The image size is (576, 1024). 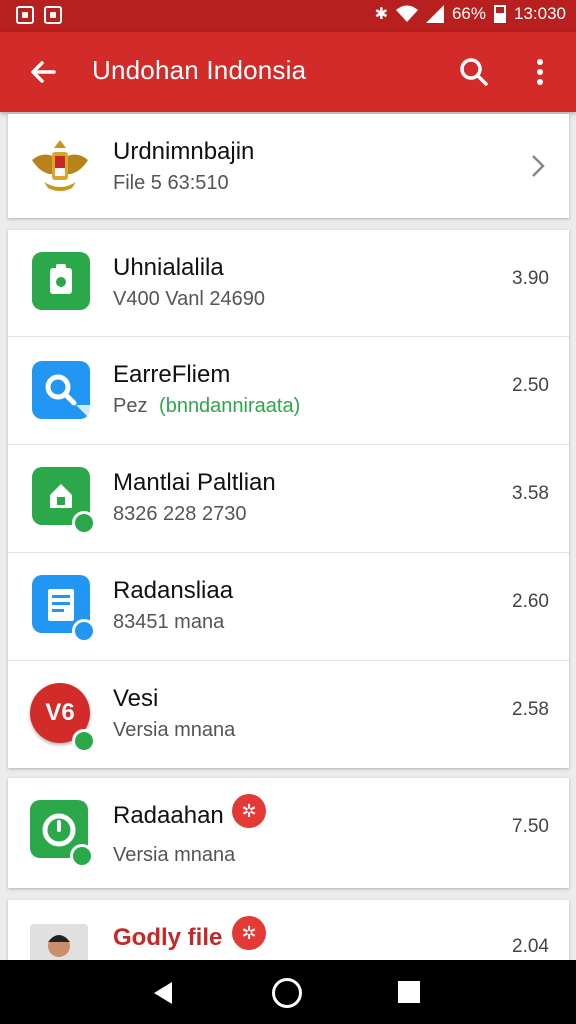 What do you see at coordinates (540, 72) in the screenshot?
I see `more-options-icon` at bounding box center [540, 72].